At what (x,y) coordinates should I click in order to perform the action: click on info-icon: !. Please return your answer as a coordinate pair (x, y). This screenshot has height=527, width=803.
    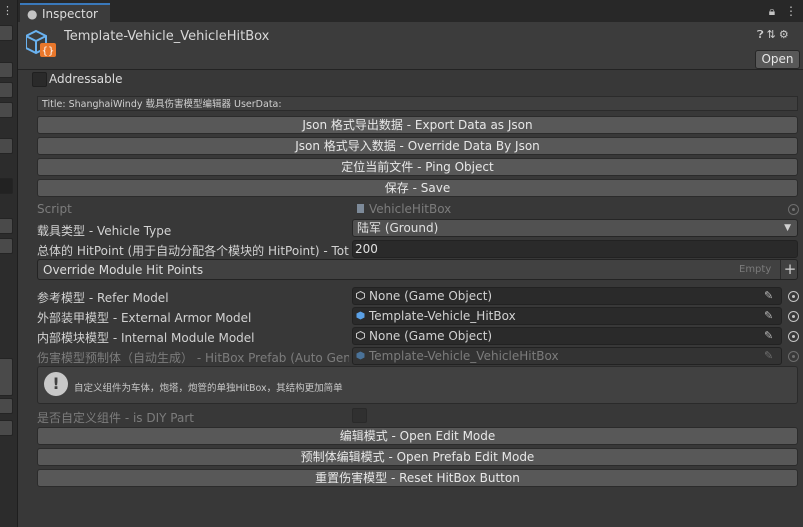
    Looking at the image, I should click on (56, 384).